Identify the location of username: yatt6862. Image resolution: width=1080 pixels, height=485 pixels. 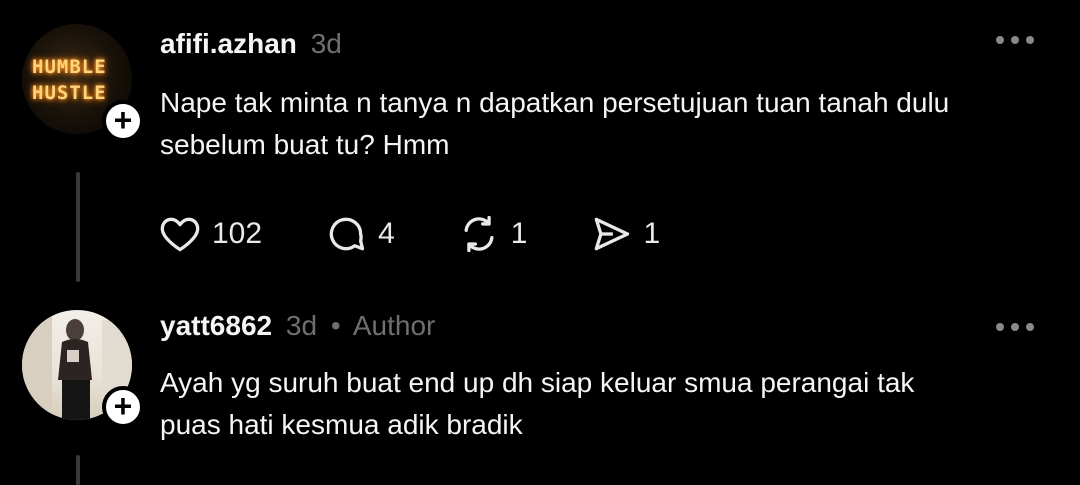
(216, 325).